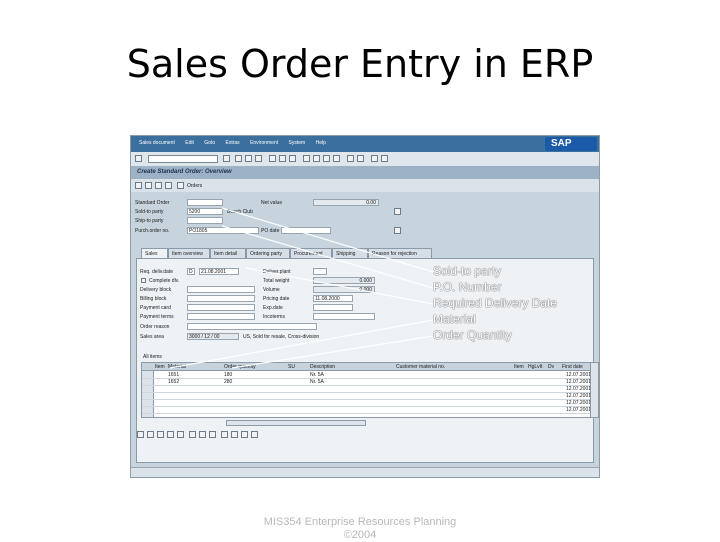  What do you see at coordinates (143, 280) in the screenshot?
I see `complete-dlv-checkbox` at bounding box center [143, 280].